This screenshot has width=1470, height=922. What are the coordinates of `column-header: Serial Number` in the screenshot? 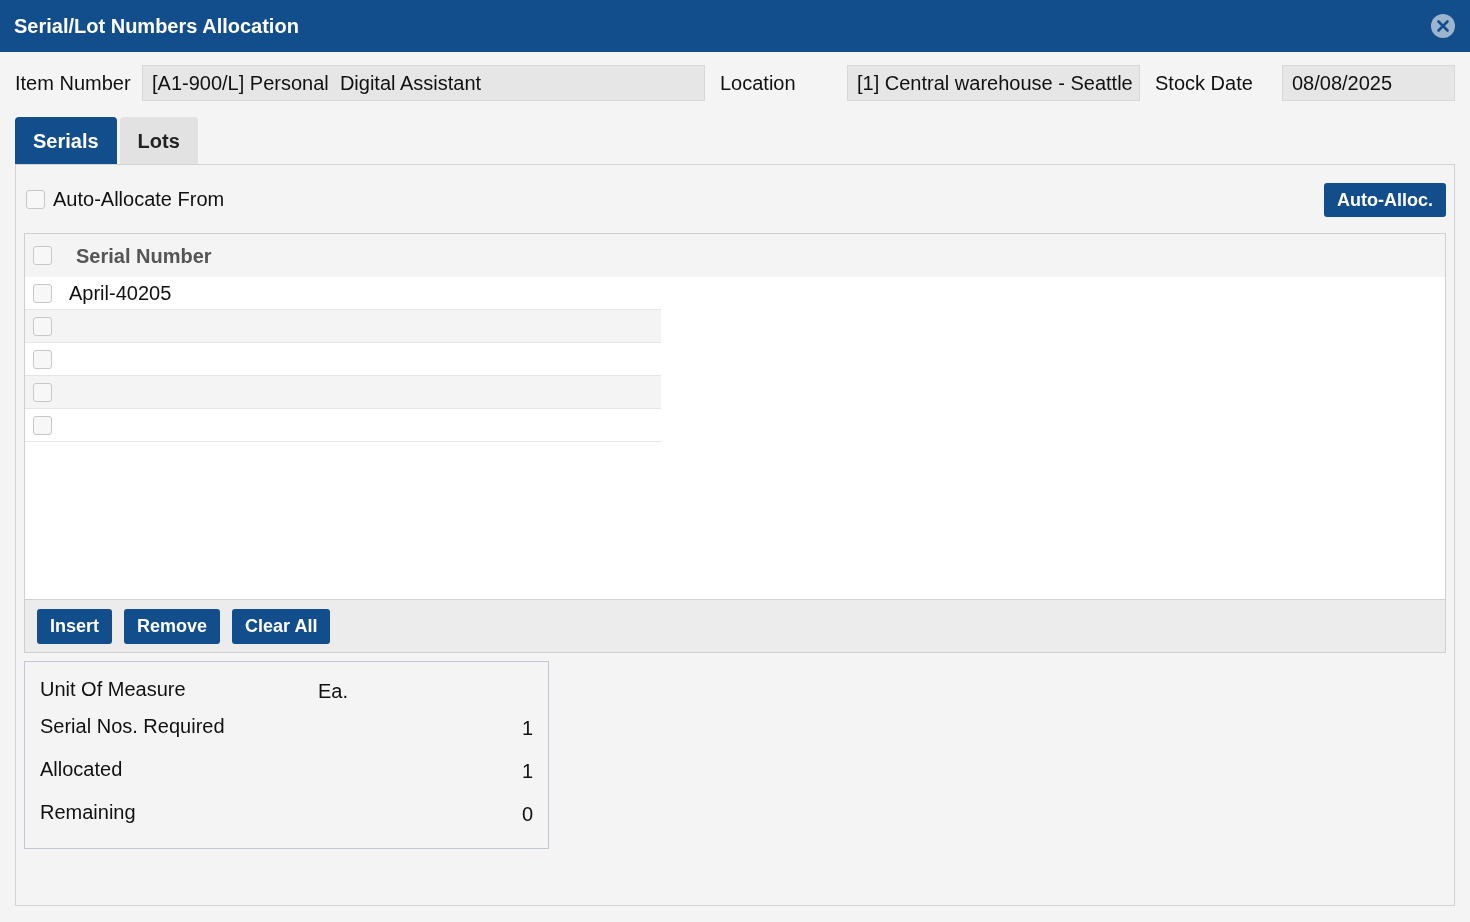 It's located at (144, 256).